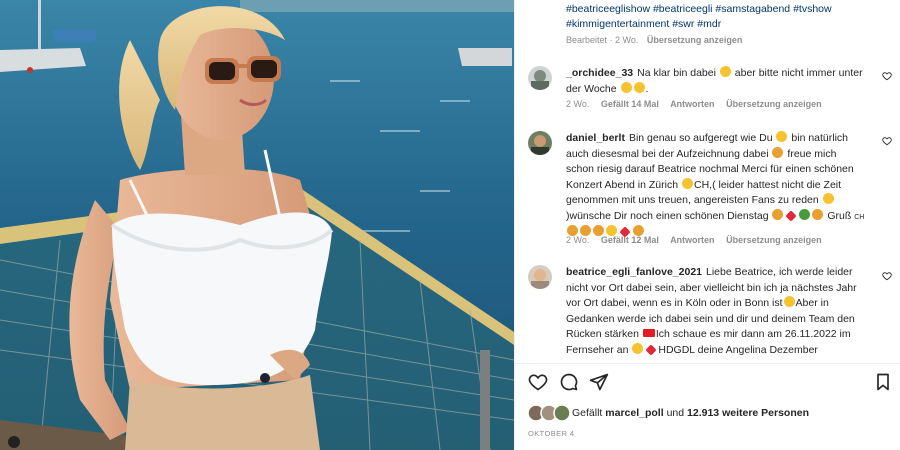 Image resolution: width=900 pixels, height=450 pixels. What do you see at coordinates (634, 413) in the screenshot?
I see `likes-username: marcel_poll` at bounding box center [634, 413].